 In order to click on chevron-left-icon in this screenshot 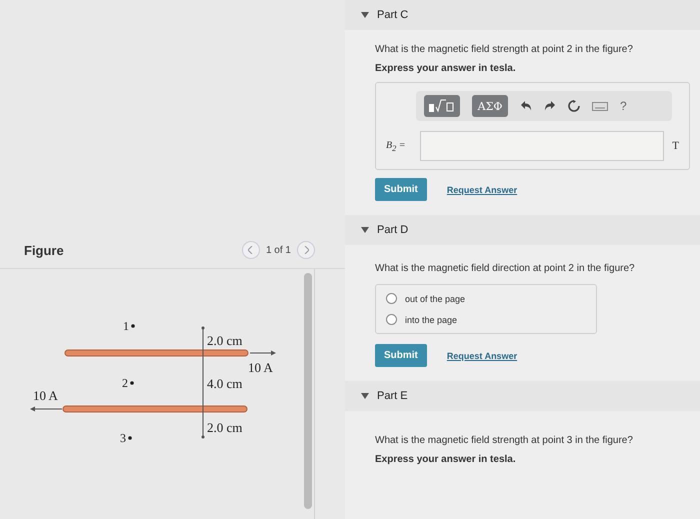, I will do `click(251, 250)`.